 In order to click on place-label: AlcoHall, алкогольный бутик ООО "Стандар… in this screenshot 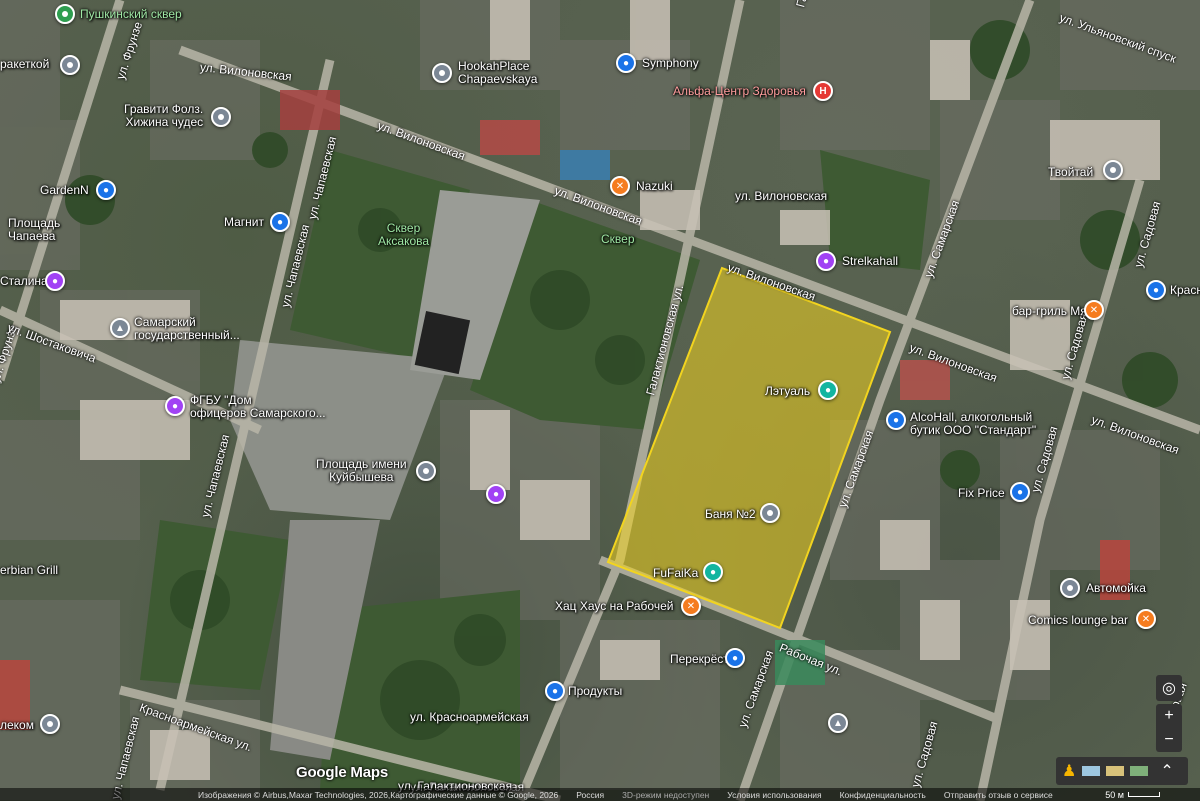, I will do `click(973, 424)`.